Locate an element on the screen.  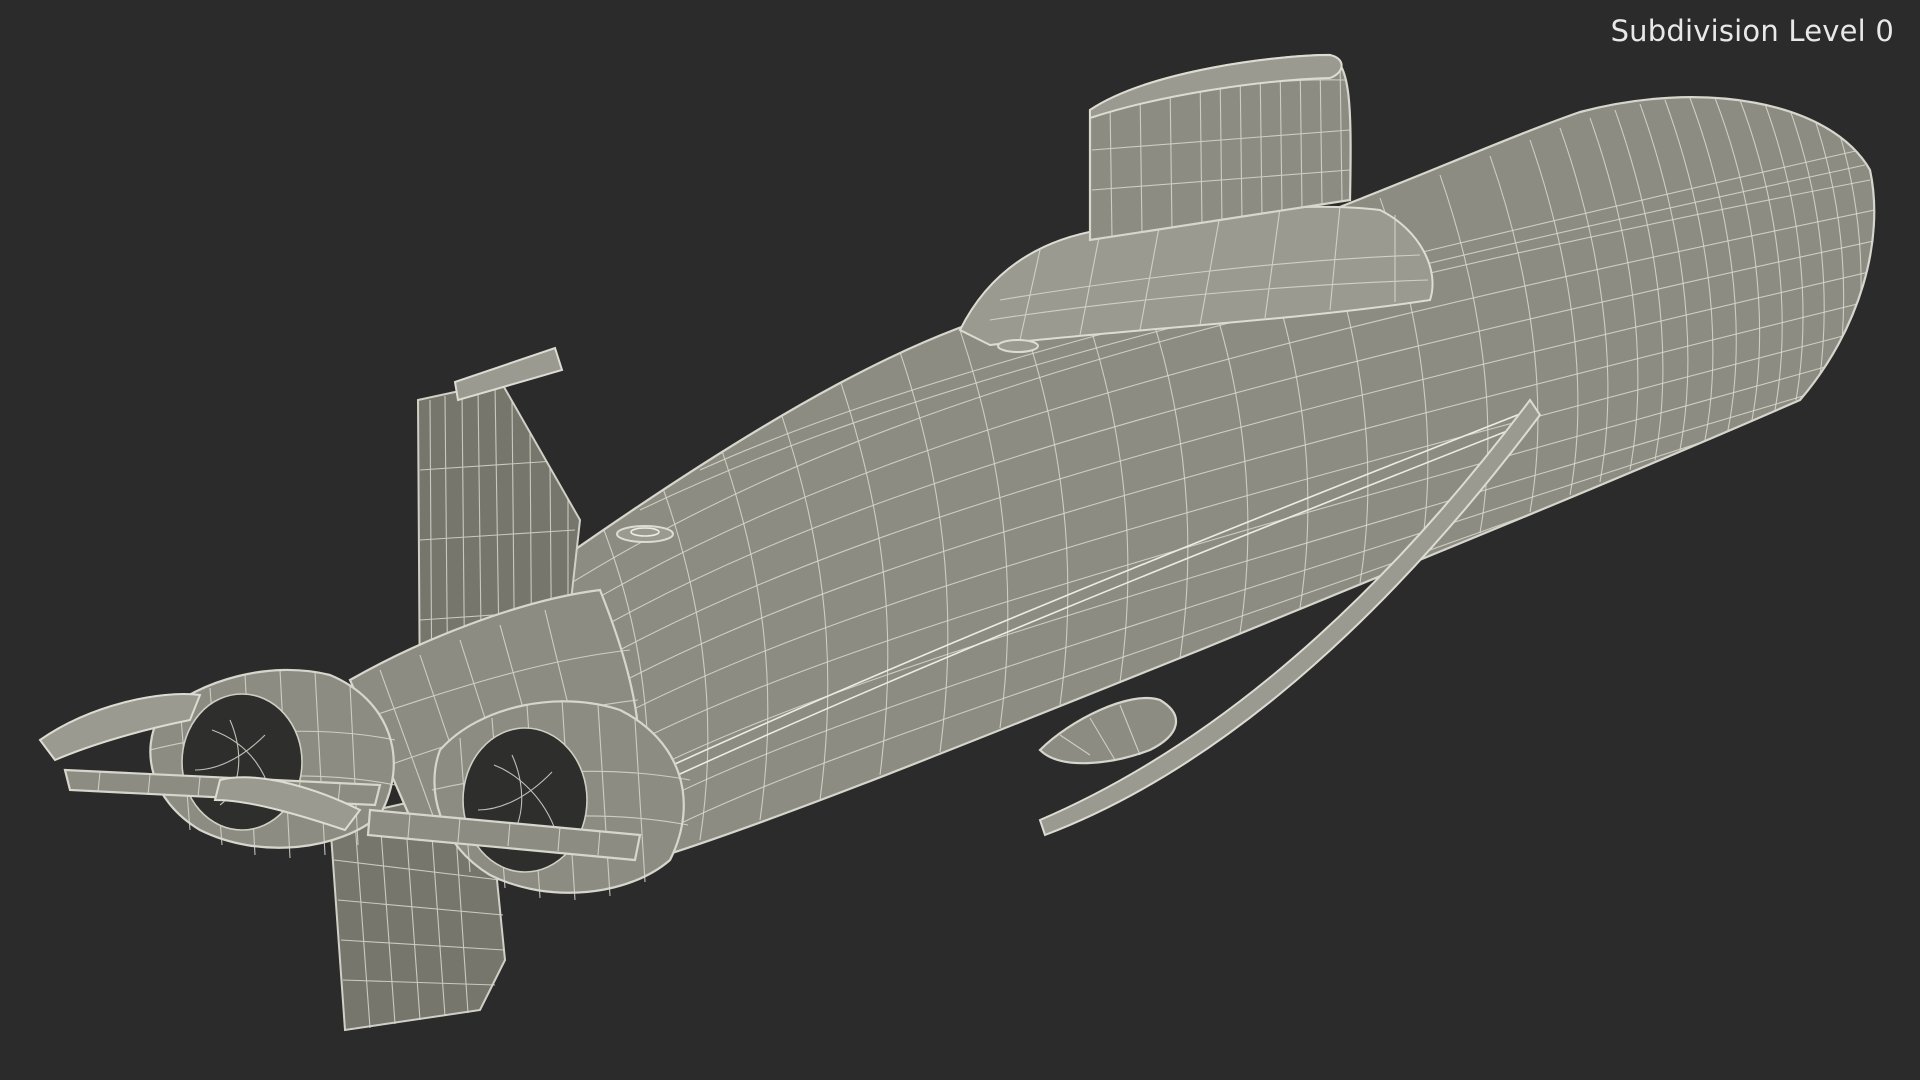
subdivision-level-label: Subdivision Level 0 is located at coordinates (1752, 31).